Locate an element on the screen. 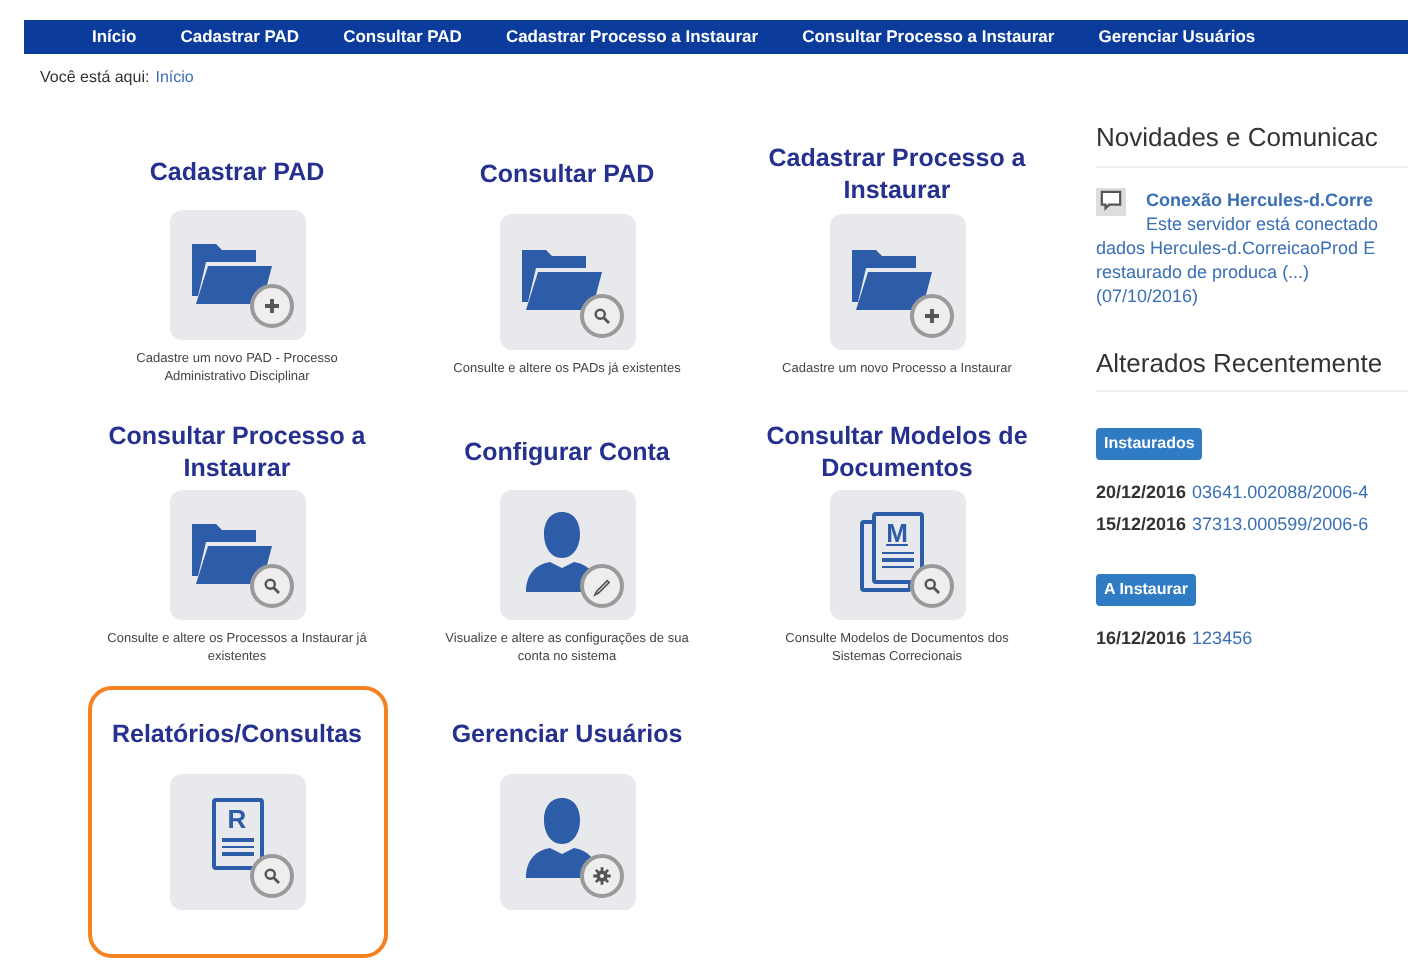 This screenshot has width=1408, height=966. entry-date: 20/12/2016 is located at coordinates (1141, 493).